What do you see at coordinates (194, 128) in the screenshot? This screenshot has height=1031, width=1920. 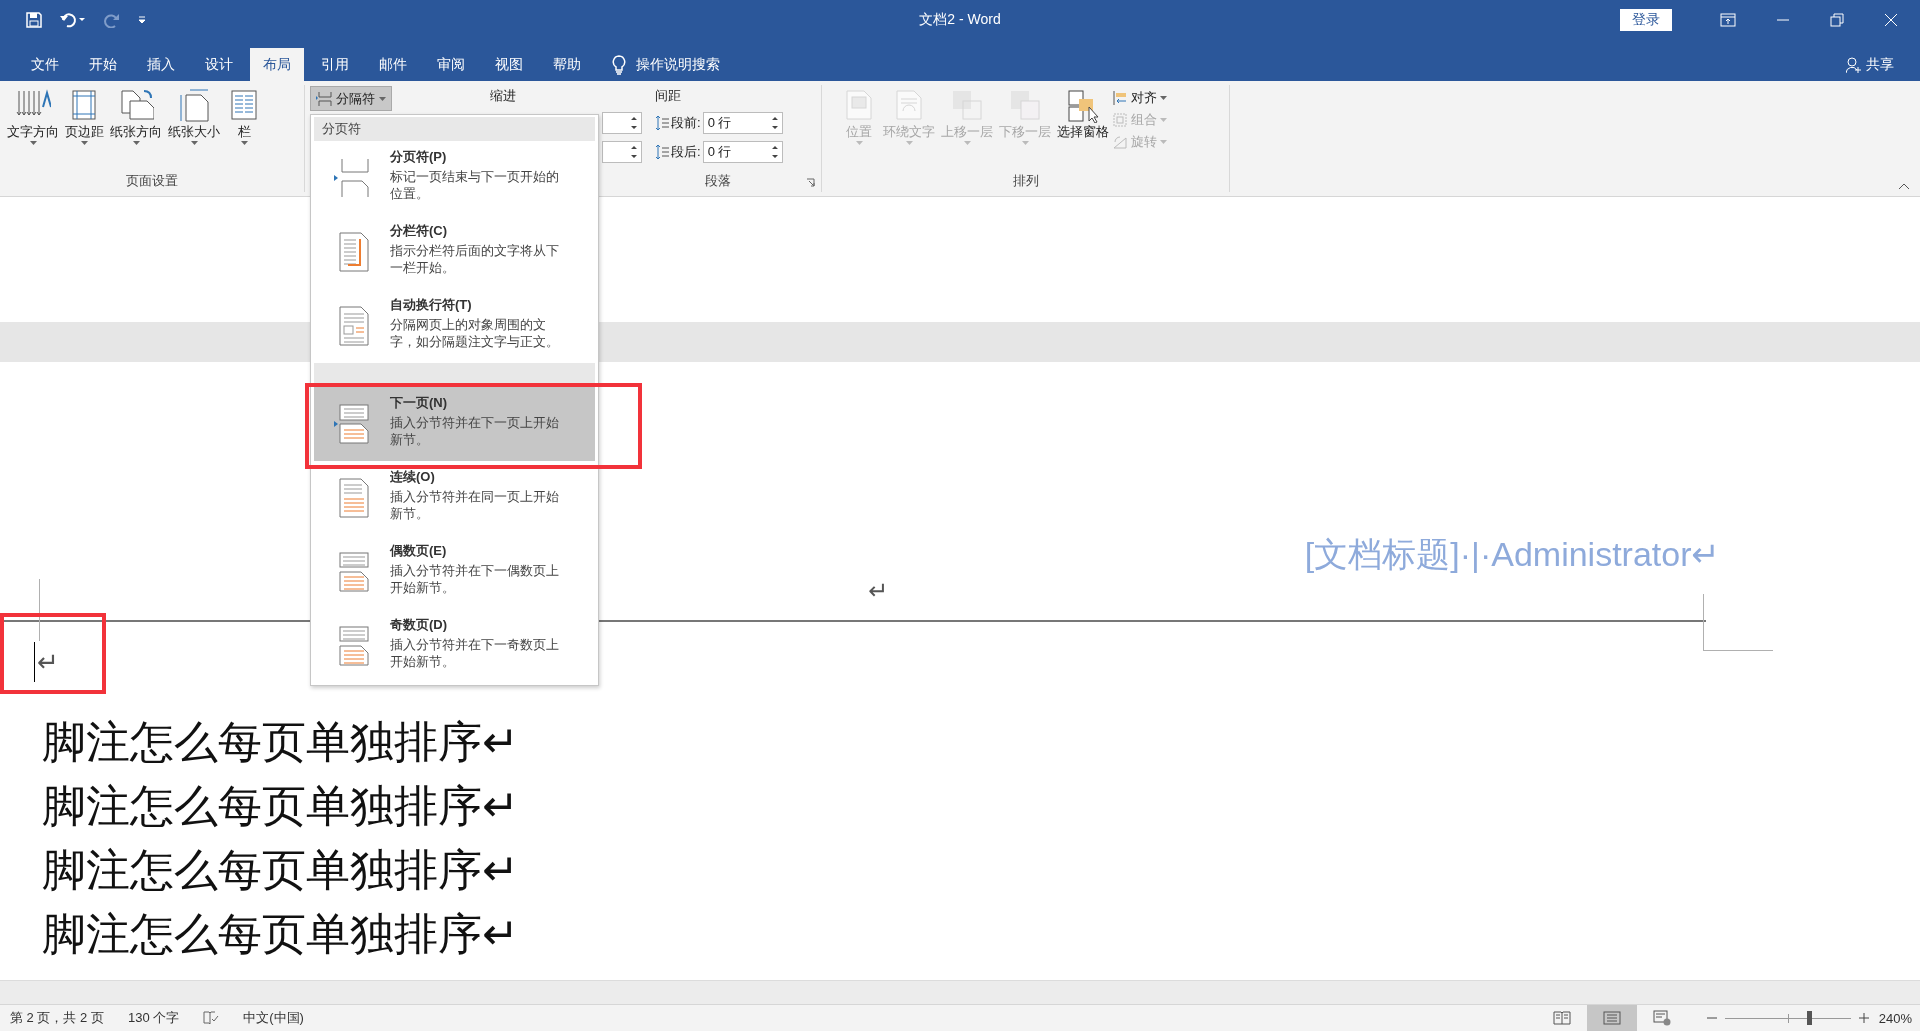 I see `ribbon-button: 纸张大小` at bounding box center [194, 128].